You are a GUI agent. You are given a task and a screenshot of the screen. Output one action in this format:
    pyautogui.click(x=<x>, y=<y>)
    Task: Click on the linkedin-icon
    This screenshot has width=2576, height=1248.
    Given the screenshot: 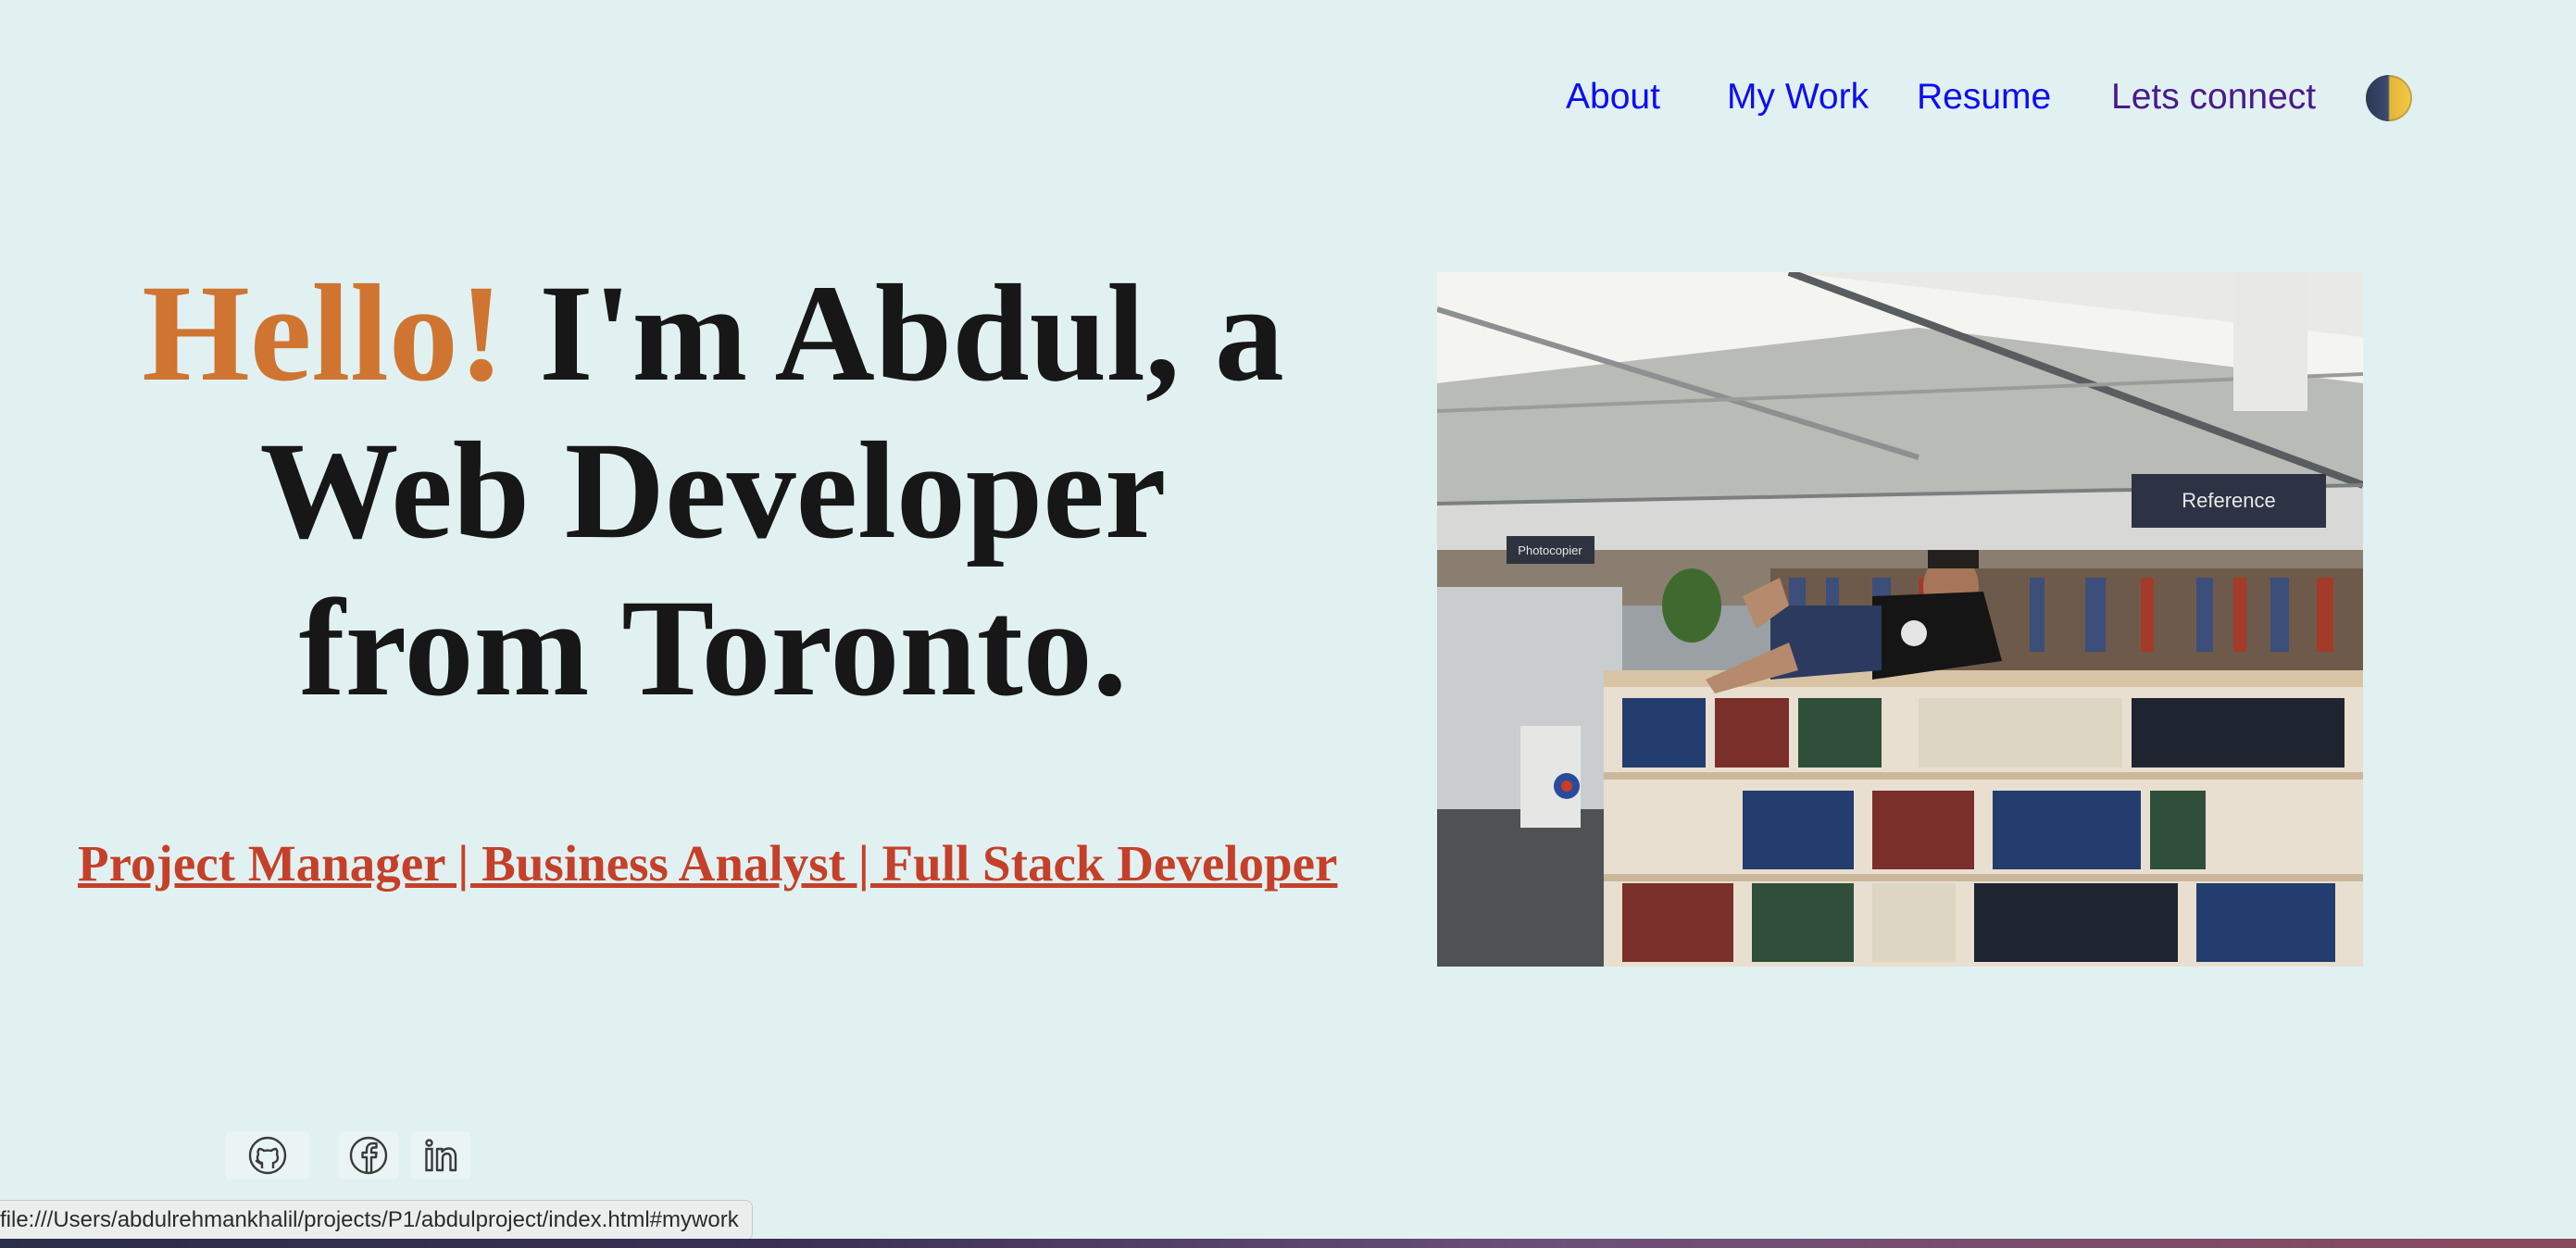 What is the action you would take?
    pyautogui.click(x=441, y=1155)
    